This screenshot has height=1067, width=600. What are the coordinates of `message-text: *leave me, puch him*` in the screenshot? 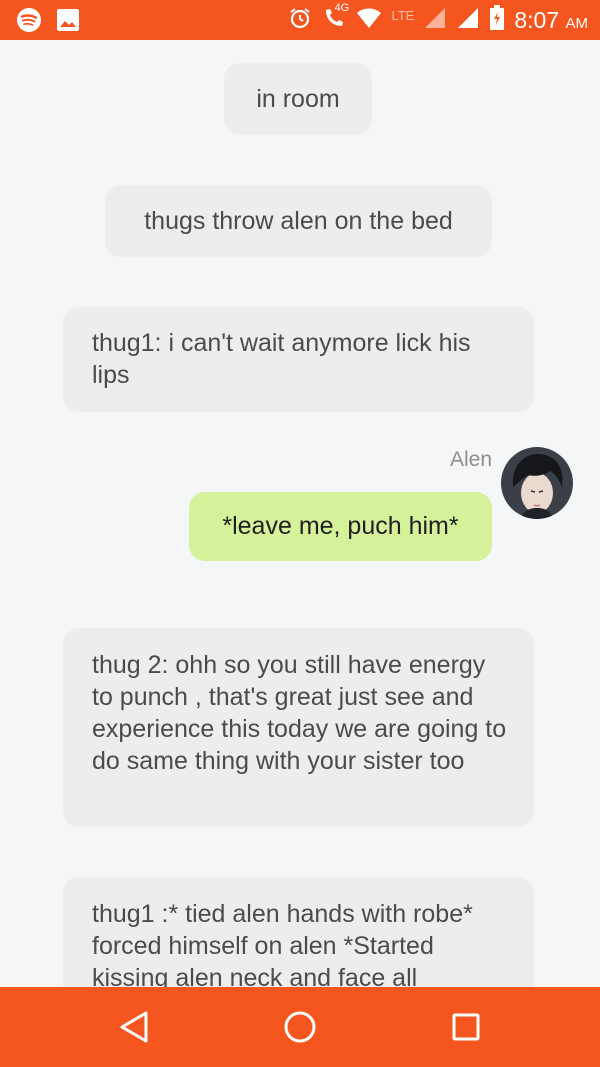 It's located at (340, 526).